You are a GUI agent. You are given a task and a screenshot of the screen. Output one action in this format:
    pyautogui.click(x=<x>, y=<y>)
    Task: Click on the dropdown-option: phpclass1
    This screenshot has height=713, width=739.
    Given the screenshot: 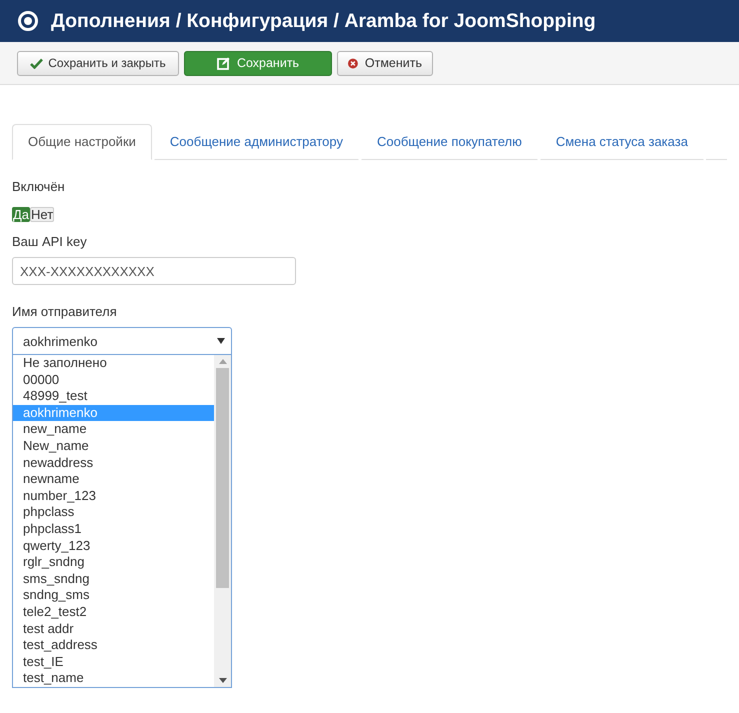 What is the action you would take?
    pyautogui.click(x=113, y=529)
    